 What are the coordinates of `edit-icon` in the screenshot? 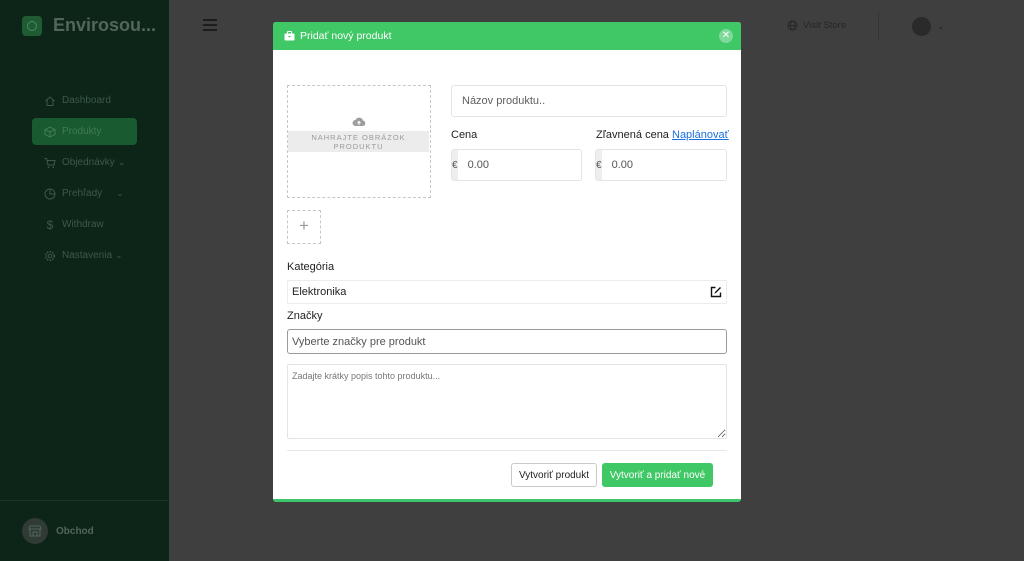 It's located at (716, 292).